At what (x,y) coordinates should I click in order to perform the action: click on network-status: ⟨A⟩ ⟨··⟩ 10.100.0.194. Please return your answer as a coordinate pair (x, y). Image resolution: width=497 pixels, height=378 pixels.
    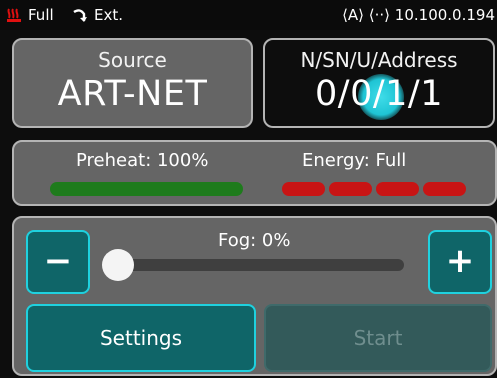
    Looking at the image, I should click on (418, 15).